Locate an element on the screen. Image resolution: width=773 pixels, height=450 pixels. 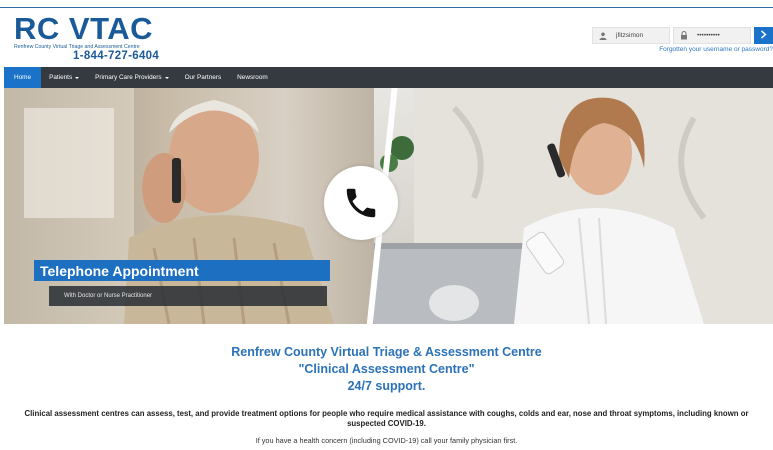
hero-title: Telephone Appointment is located at coordinates (182, 270).